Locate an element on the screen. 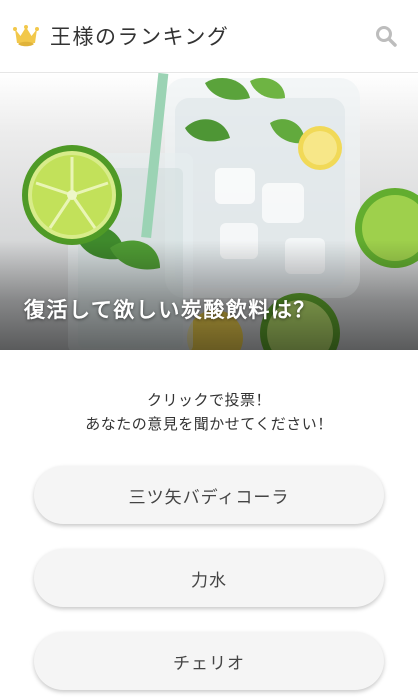 The image size is (418, 700). vote-option-button: 三ツ矢バディコーラ is located at coordinates (209, 495).